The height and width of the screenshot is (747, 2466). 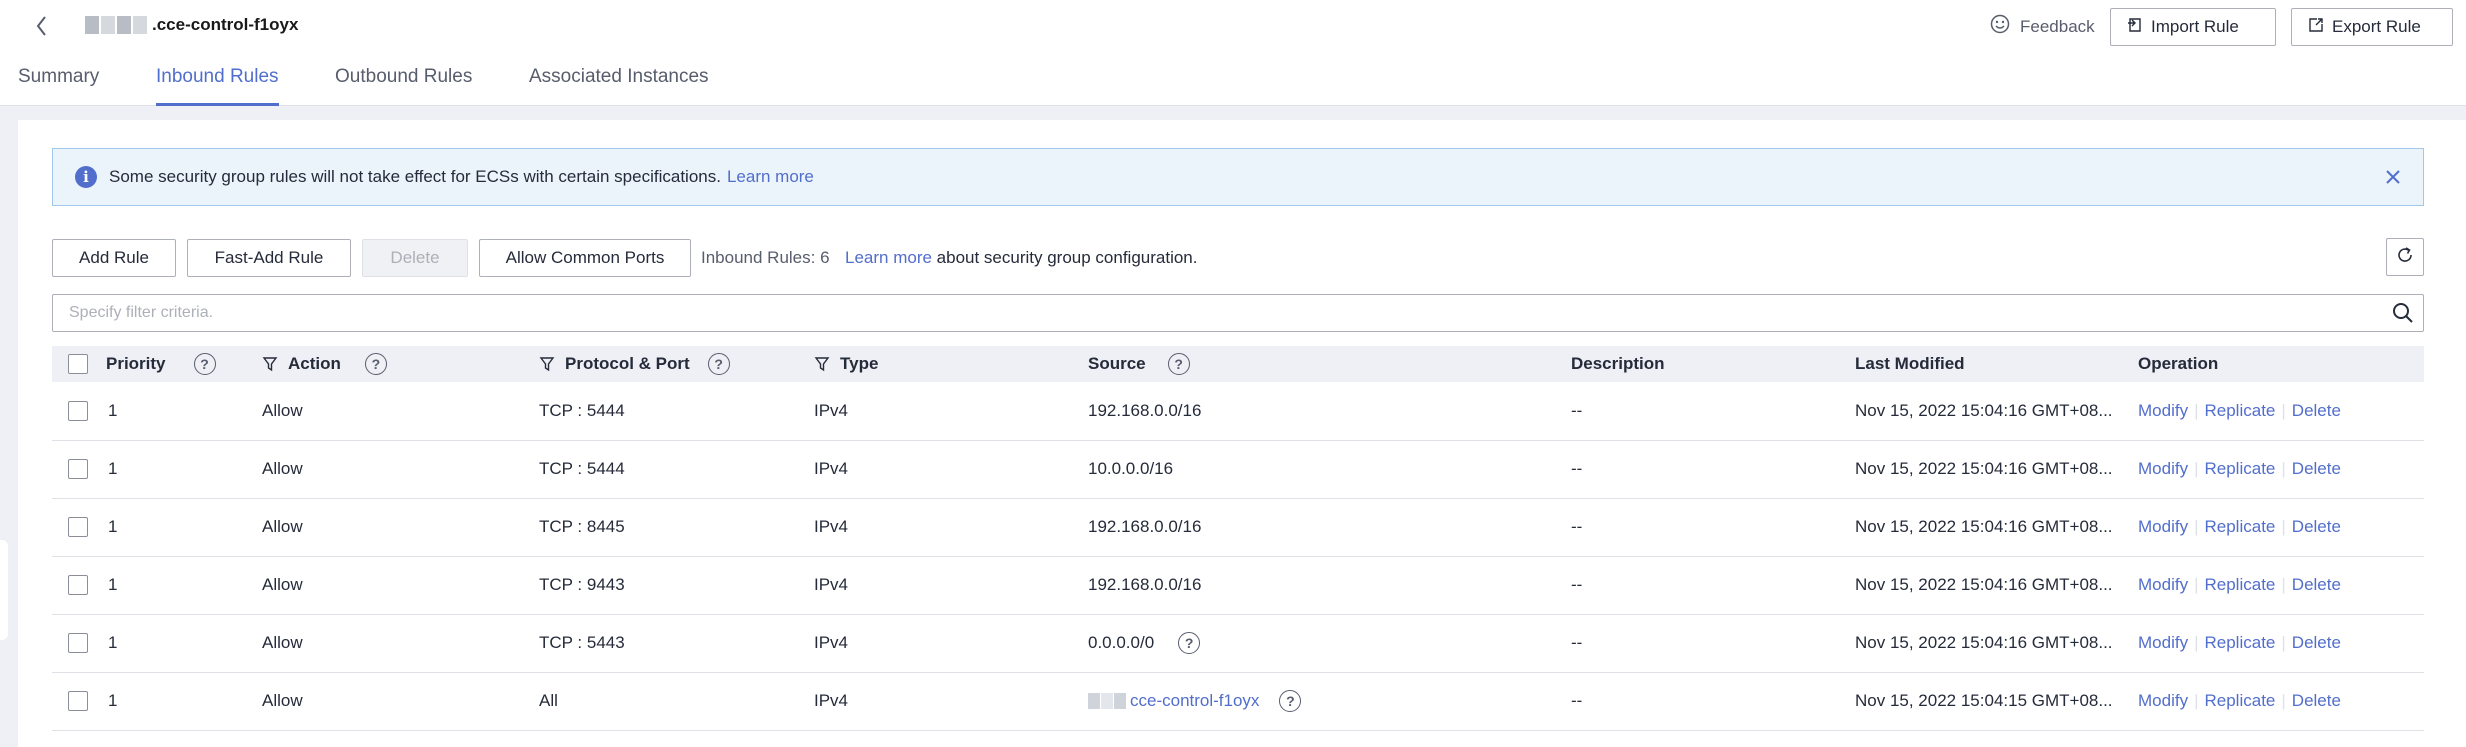 I want to click on import-rule-label: Import Rule, so click(x=2195, y=26).